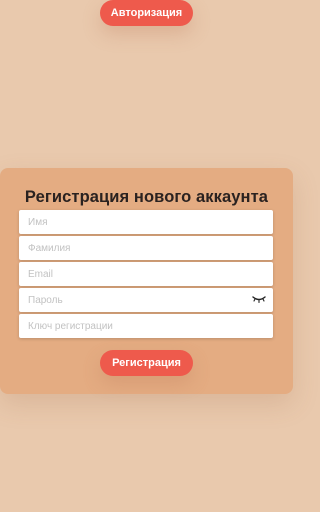 The height and width of the screenshot is (512, 320). What do you see at coordinates (146, 363) in the screenshot?
I see `register-button: Регистрация` at bounding box center [146, 363].